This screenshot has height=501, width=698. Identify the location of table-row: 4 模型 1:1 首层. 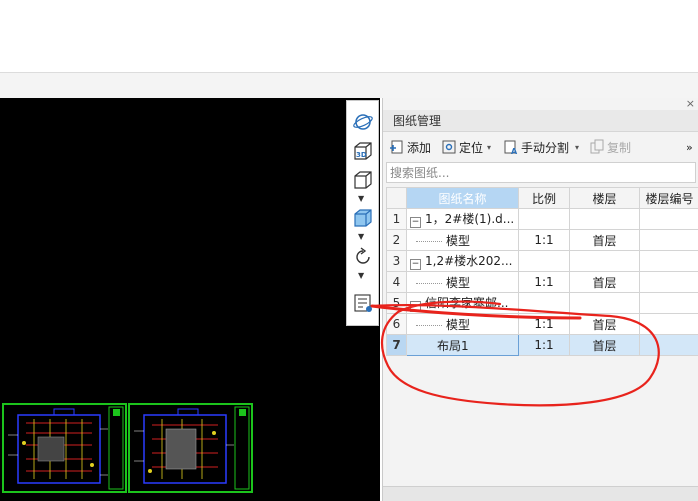
(542, 282).